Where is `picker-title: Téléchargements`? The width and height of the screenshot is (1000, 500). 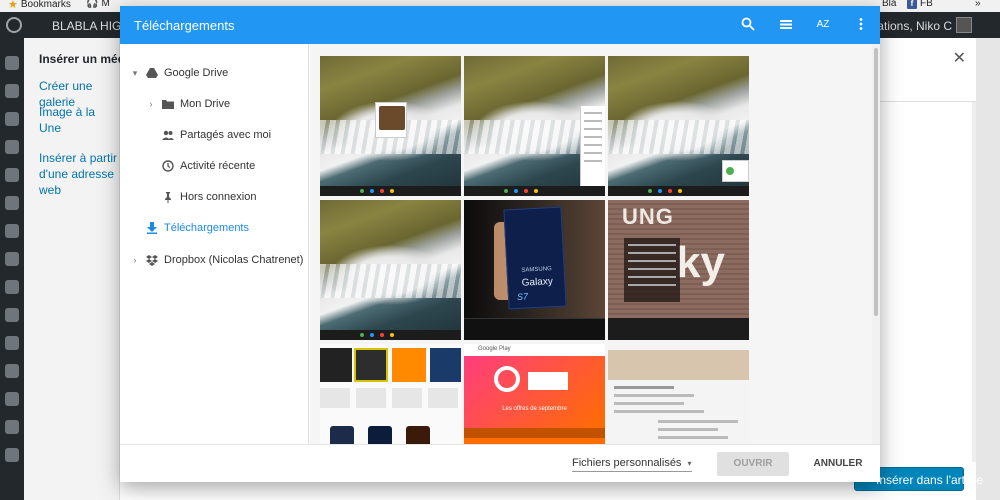 picker-title: Téléchargements is located at coordinates (184, 25).